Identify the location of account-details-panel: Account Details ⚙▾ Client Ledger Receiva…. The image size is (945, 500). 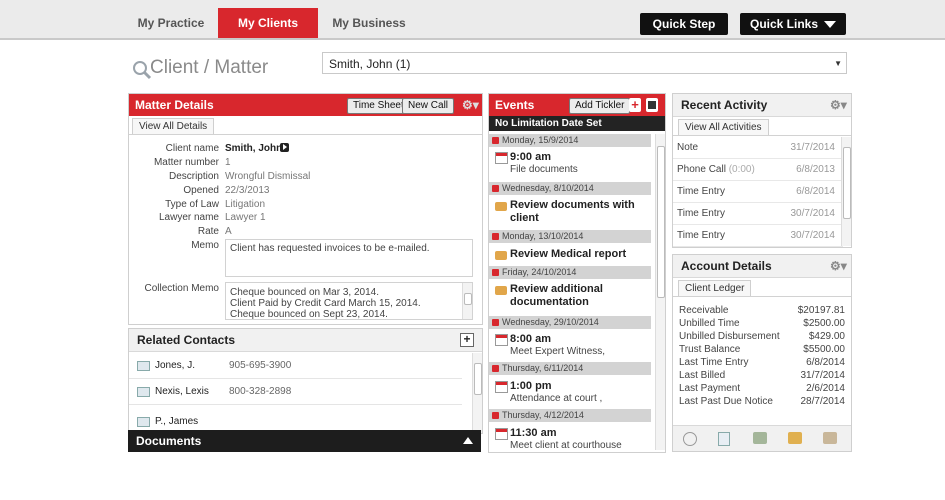
(762, 353).